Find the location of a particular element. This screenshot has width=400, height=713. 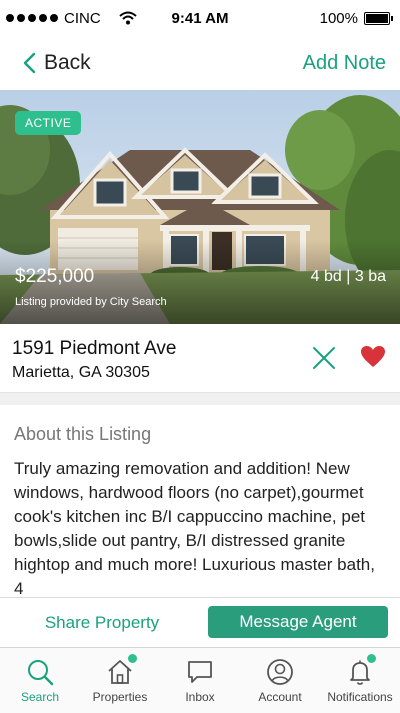

chevron-left-icon is located at coordinates (29, 63).